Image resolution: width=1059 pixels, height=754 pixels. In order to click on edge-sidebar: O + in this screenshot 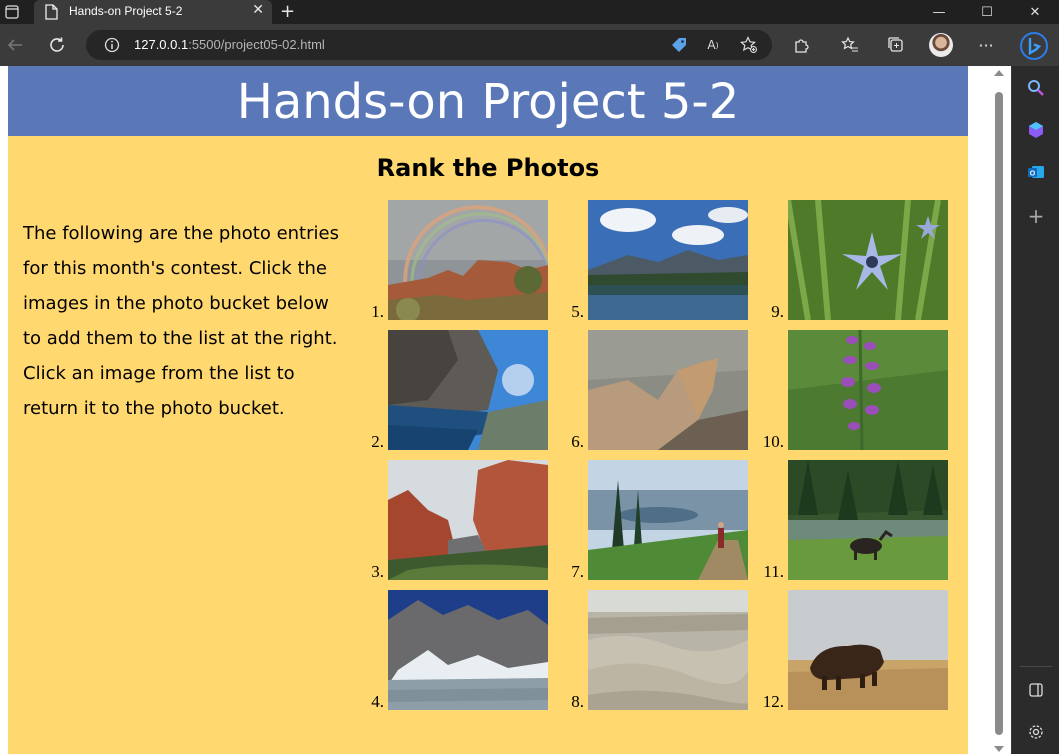, I will do `click(1035, 410)`.